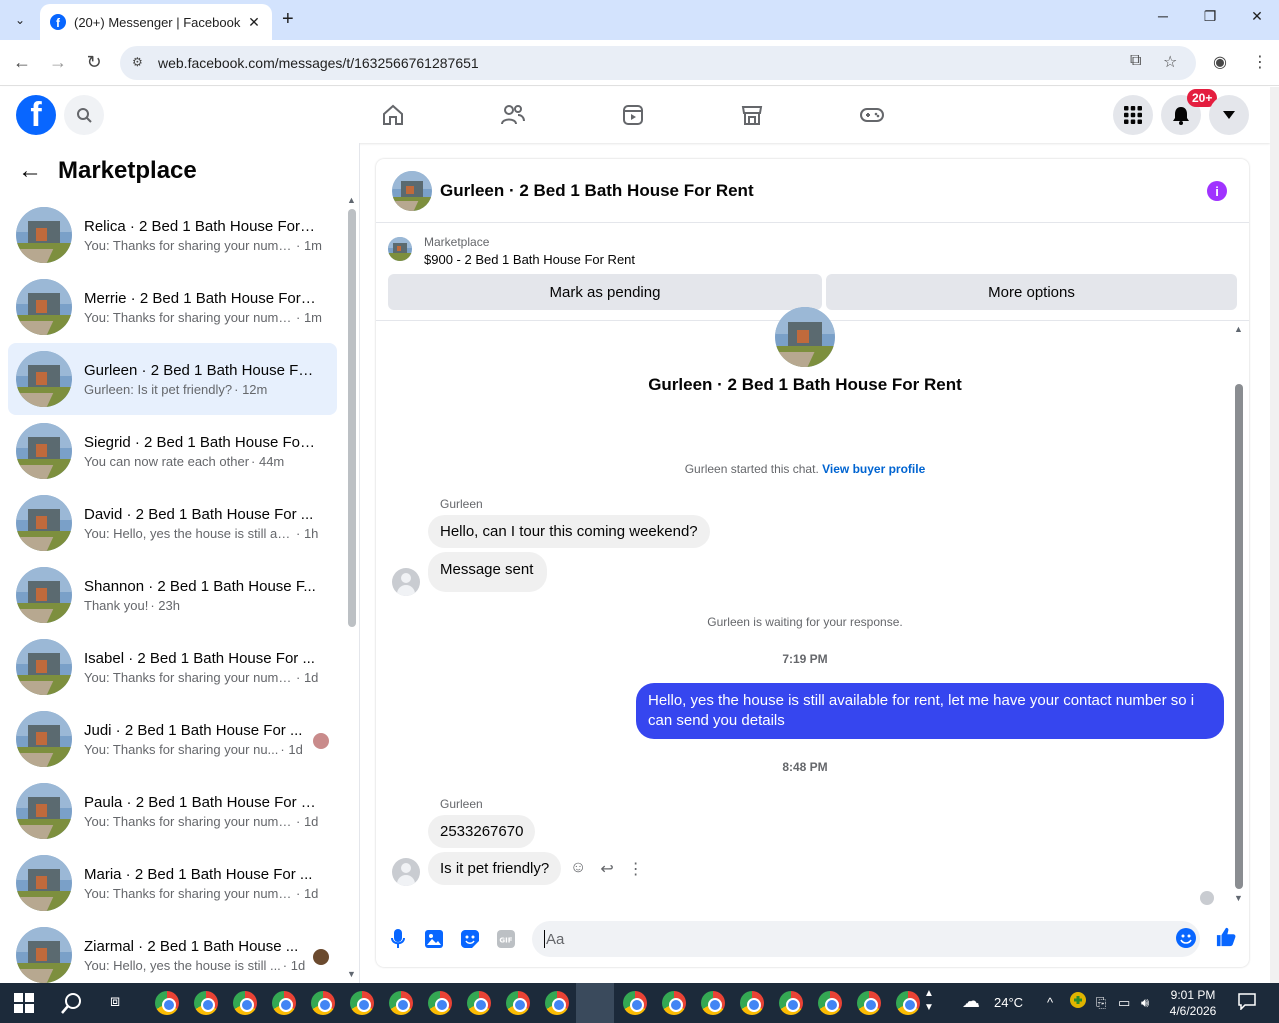 The image size is (1279, 1023). Describe the element at coordinates (254, 22) in the screenshot. I see `tab-close-icon: ✕` at that location.